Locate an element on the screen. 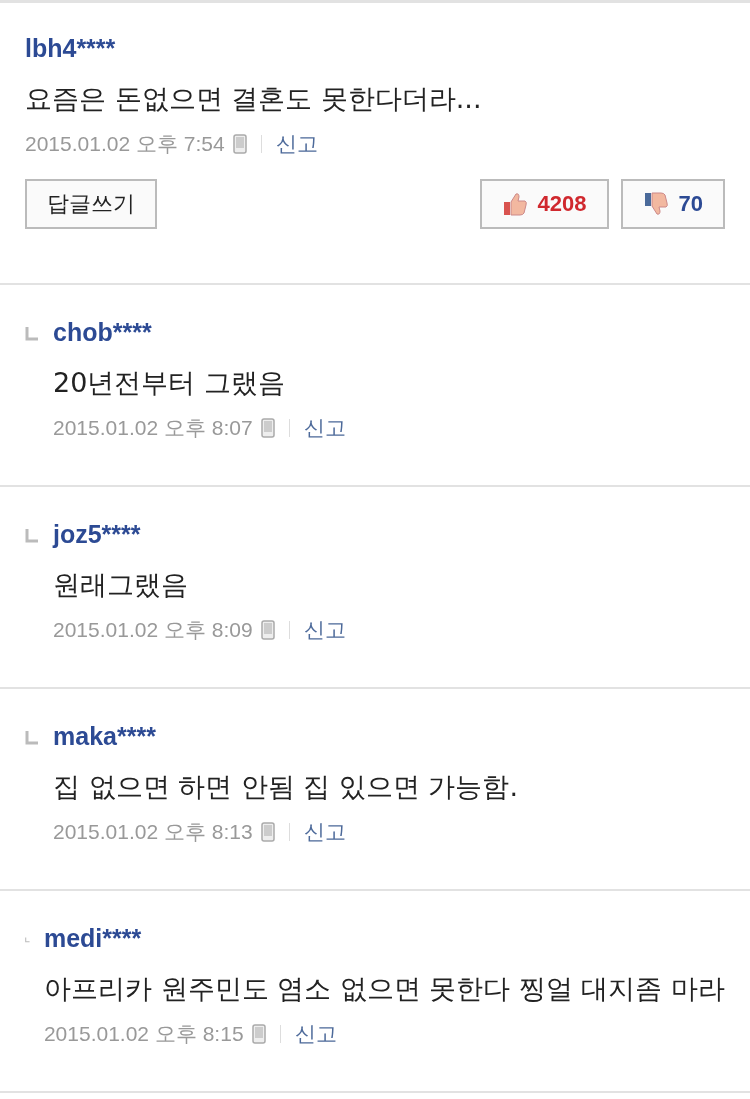 The width and height of the screenshot is (750, 1099). reply-text: 집 없으면 하면 안됨 집 있으면 가능함. is located at coordinates (286, 787).